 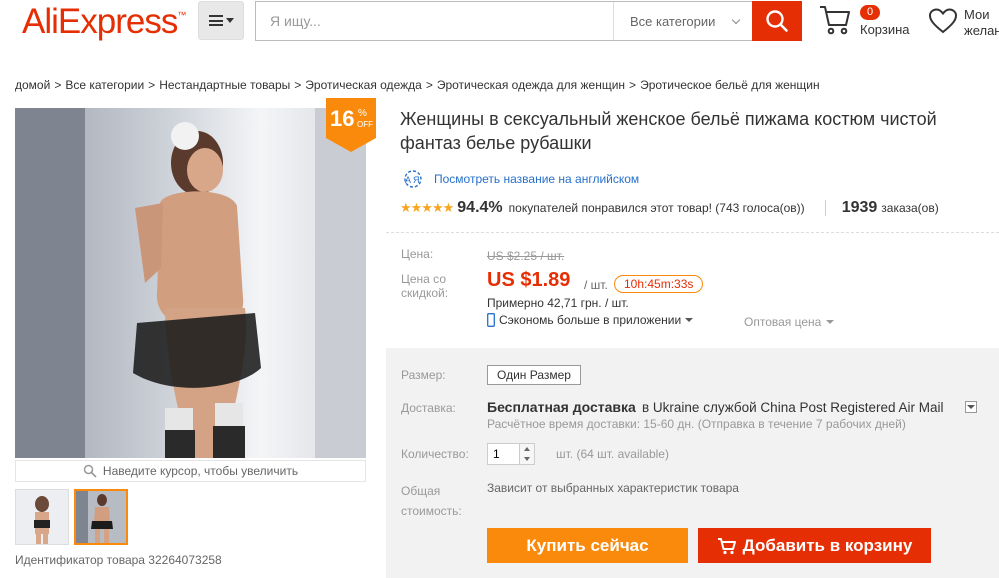 I want to click on price-label: Цена:, so click(x=417, y=254).